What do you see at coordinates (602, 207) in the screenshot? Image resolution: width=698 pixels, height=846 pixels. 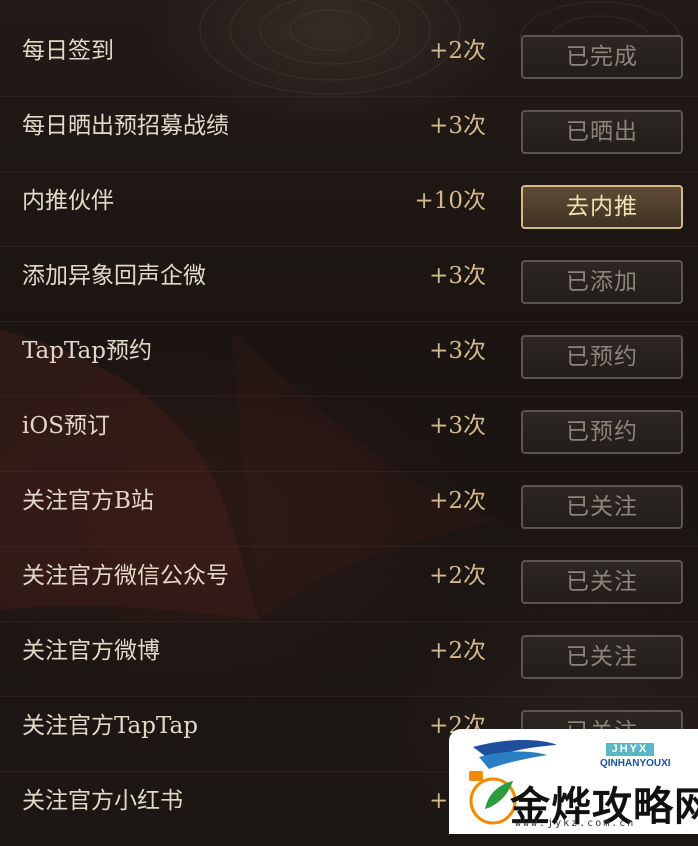 I see `task-action-button: 去内推` at bounding box center [602, 207].